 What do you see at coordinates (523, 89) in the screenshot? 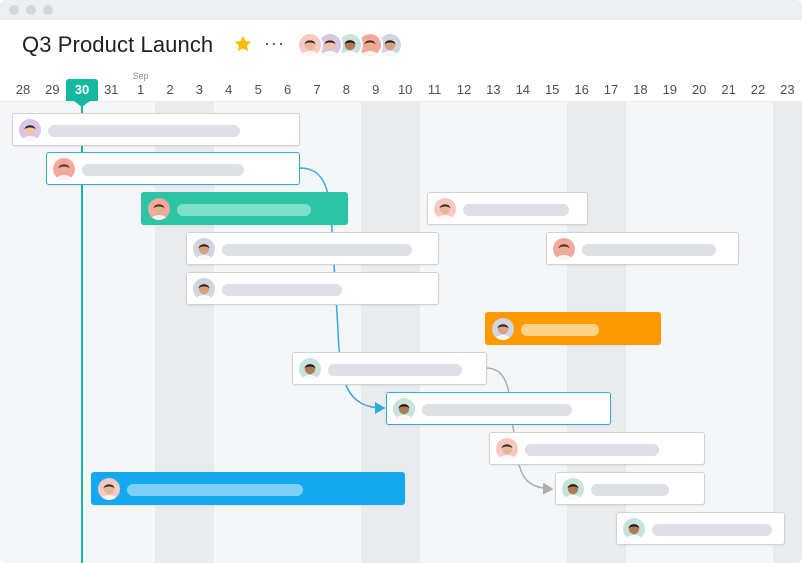
I see `date-14: 14` at bounding box center [523, 89].